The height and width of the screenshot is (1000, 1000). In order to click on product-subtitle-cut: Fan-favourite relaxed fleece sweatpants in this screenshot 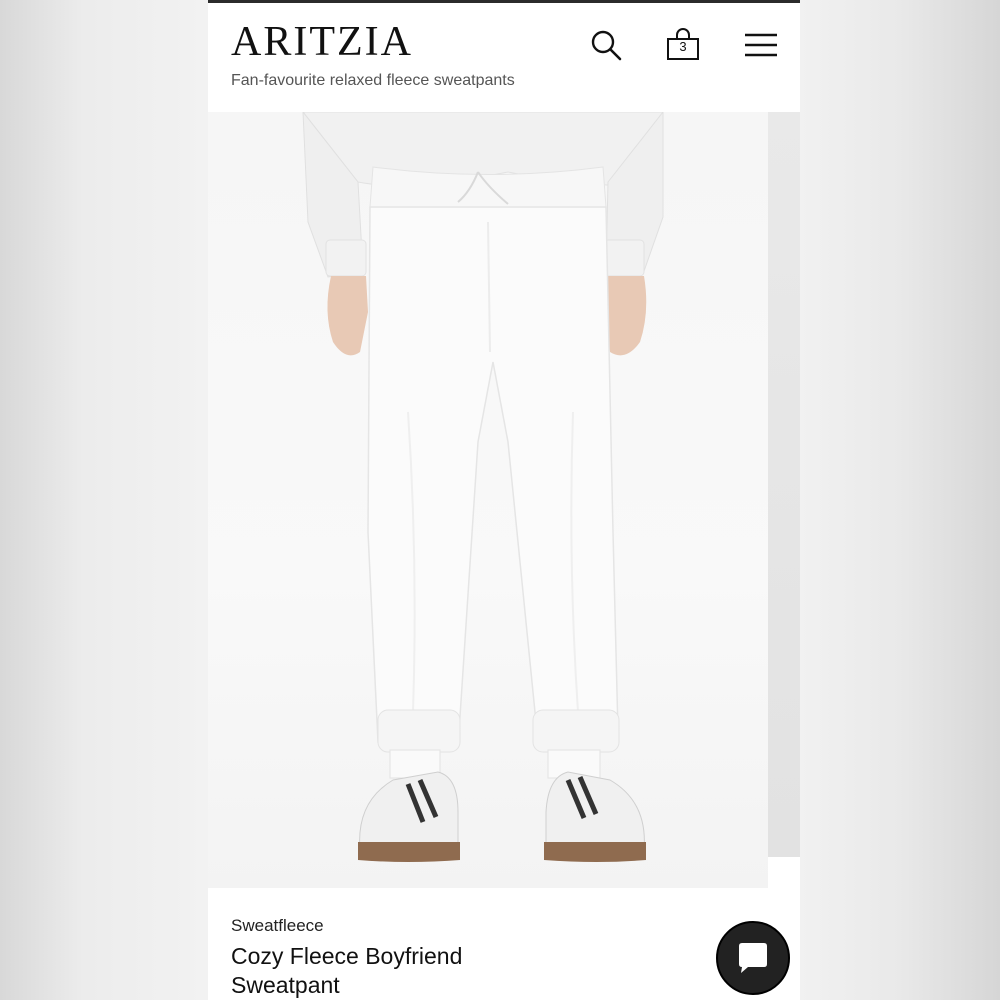, I will do `click(511, 78)`.